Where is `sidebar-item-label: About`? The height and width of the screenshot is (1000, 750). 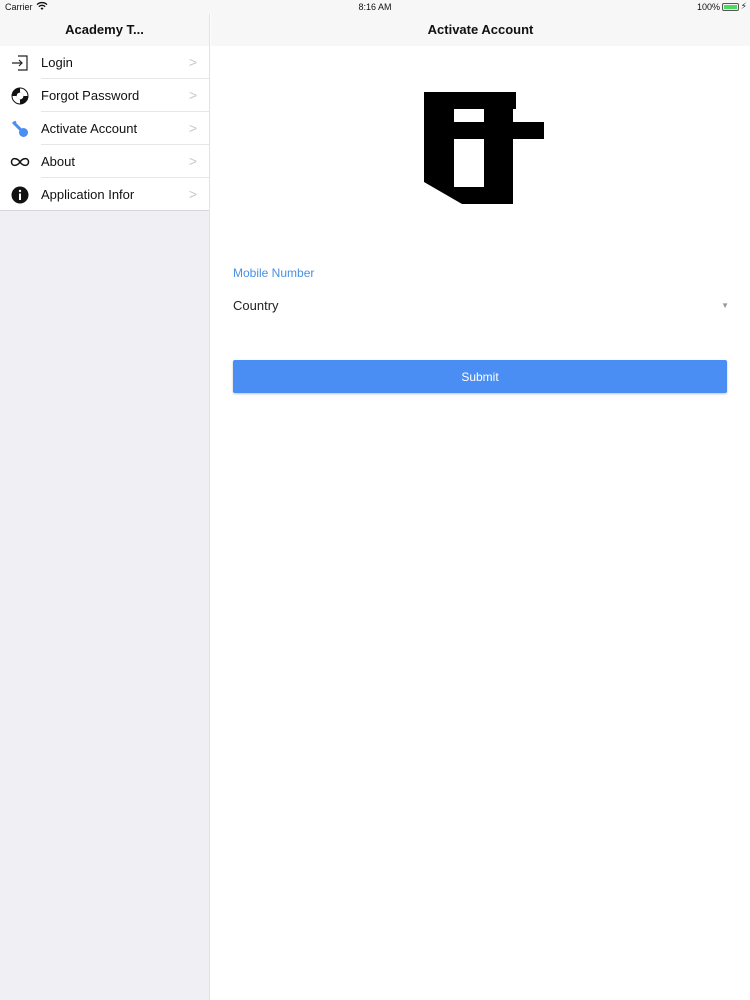 sidebar-item-label: About is located at coordinates (58, 161).